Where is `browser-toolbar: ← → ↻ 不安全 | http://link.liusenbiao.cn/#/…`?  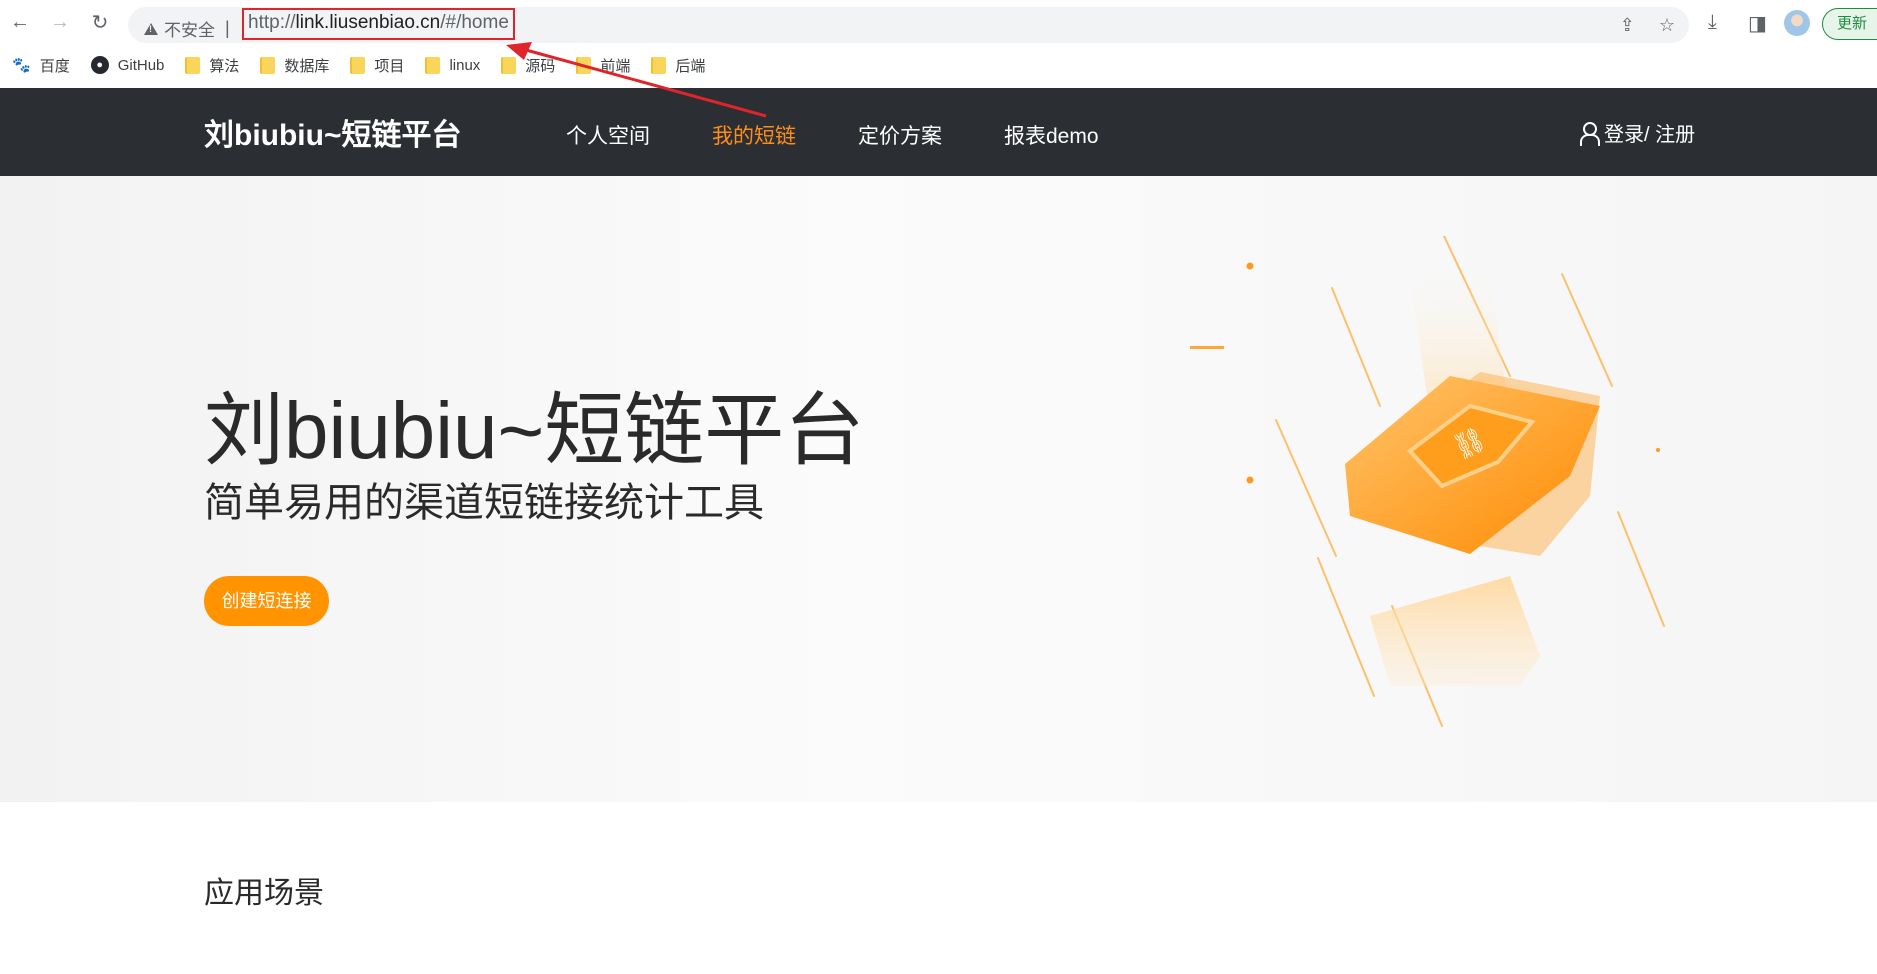
browser-toolbar: ← → ↻ 不安全 | http://link.liusenbiao.cn/#/… is located at coordinates (938, 23).